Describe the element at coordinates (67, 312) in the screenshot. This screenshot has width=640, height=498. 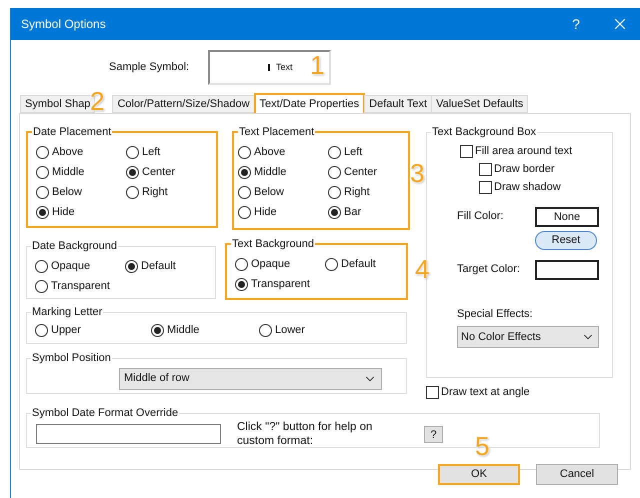
I see `group-title: Marking Letter` at that location.